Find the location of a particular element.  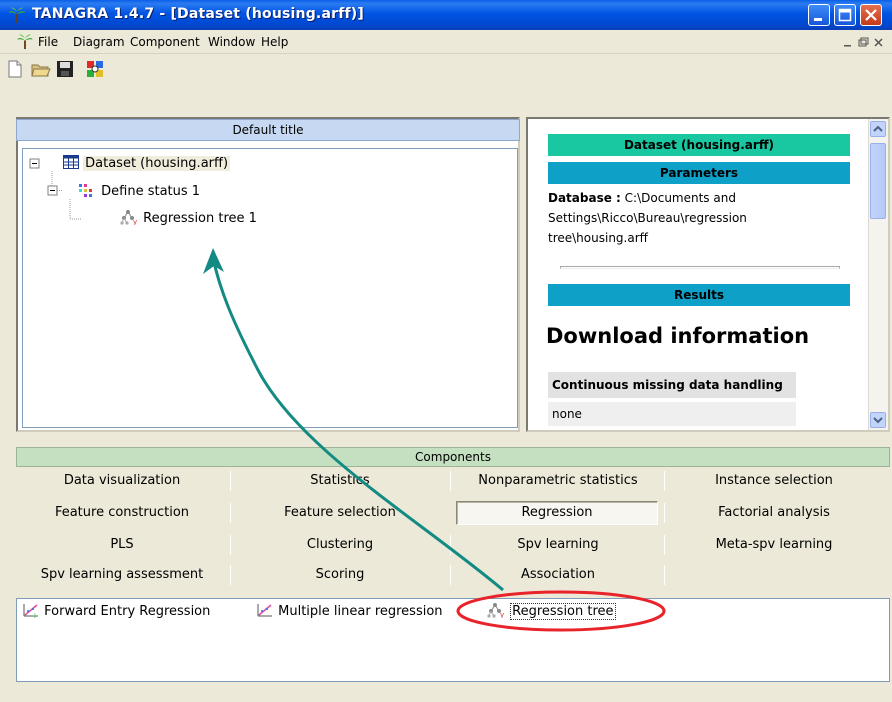

tab-feature-selection: Feature selection is located at coordinates (340, 513).